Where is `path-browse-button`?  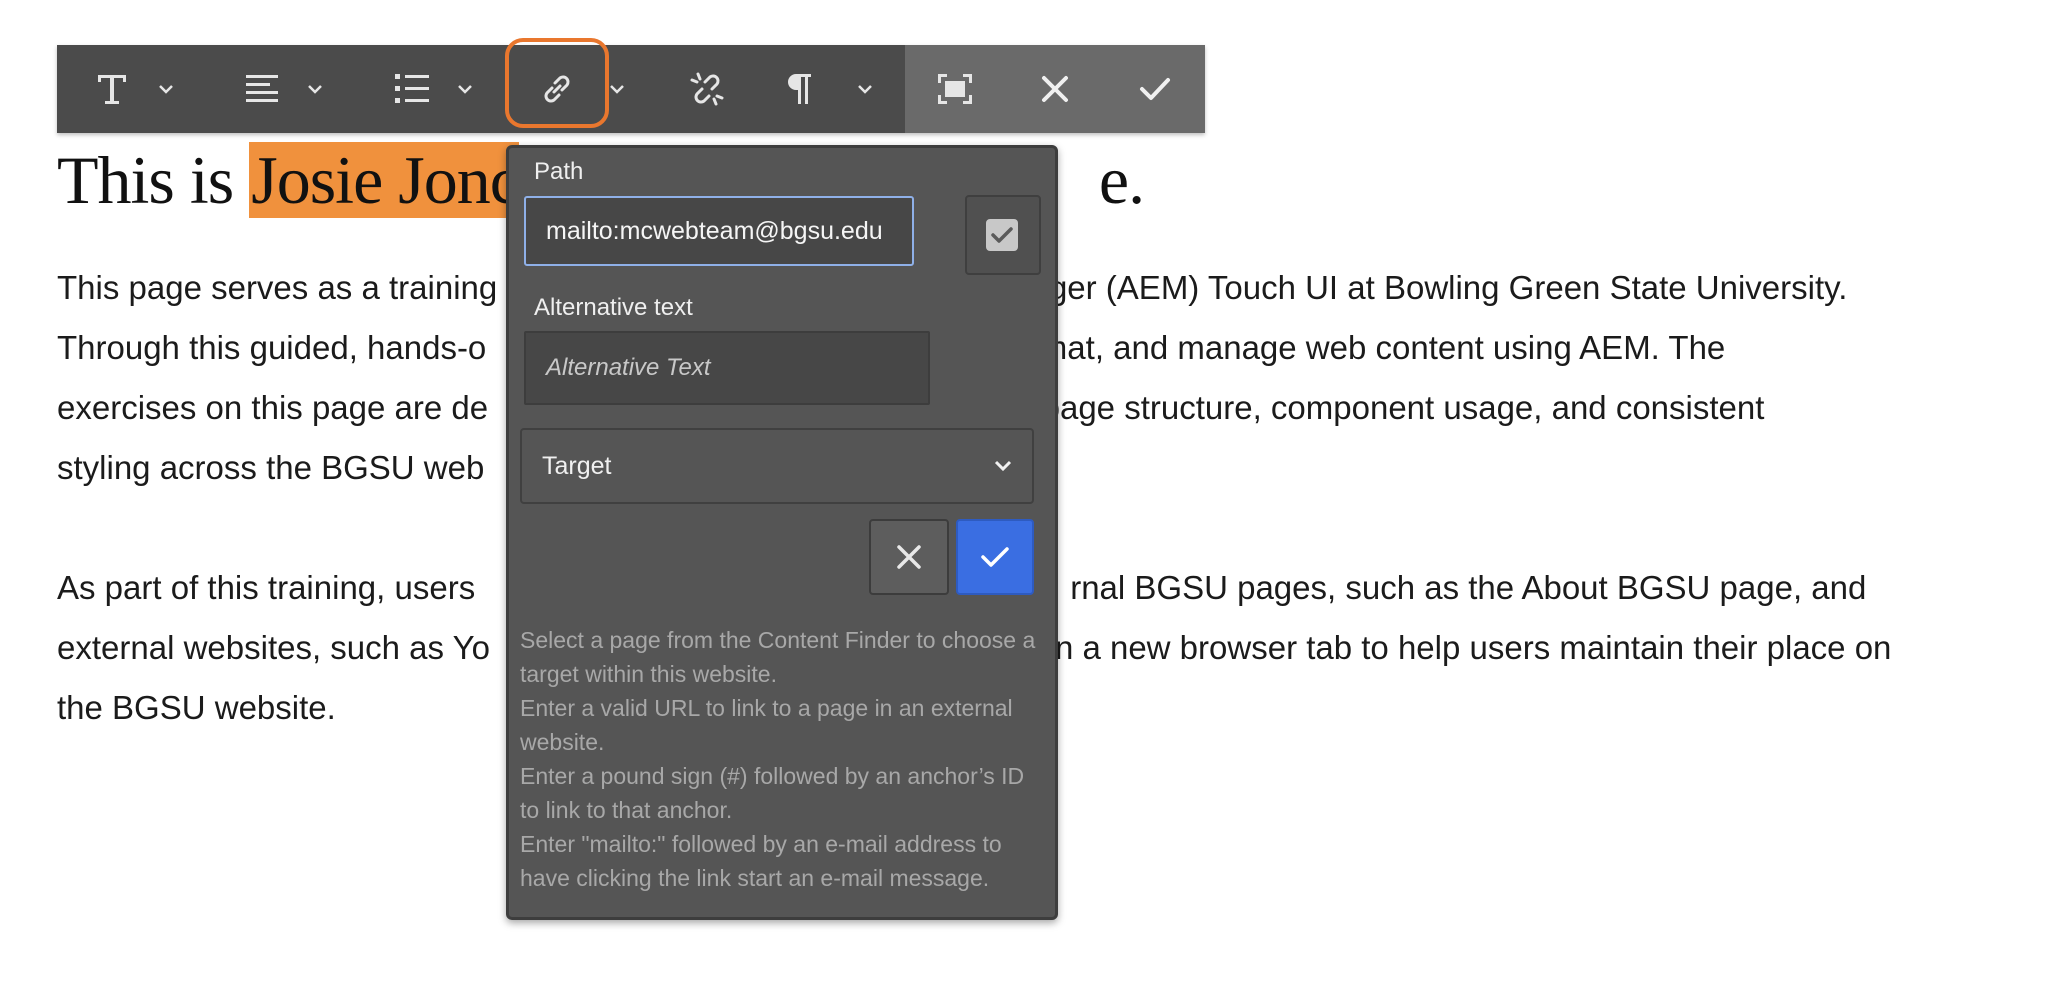 path-browse-button is located at coordinates (1003, 235).